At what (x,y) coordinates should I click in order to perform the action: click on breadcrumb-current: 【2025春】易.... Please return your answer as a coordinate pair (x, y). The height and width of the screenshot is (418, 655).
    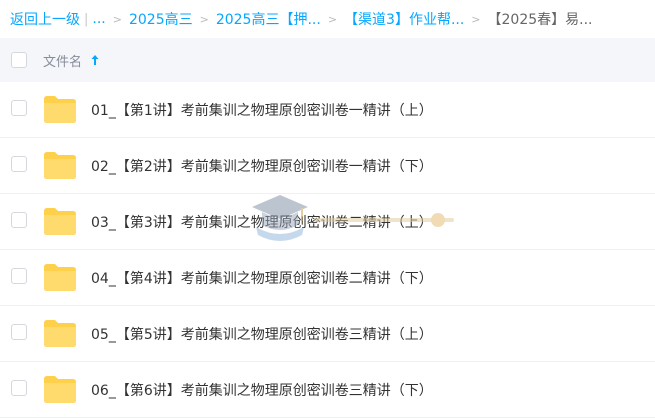
    Looking at the image, I should click on (540, 20).